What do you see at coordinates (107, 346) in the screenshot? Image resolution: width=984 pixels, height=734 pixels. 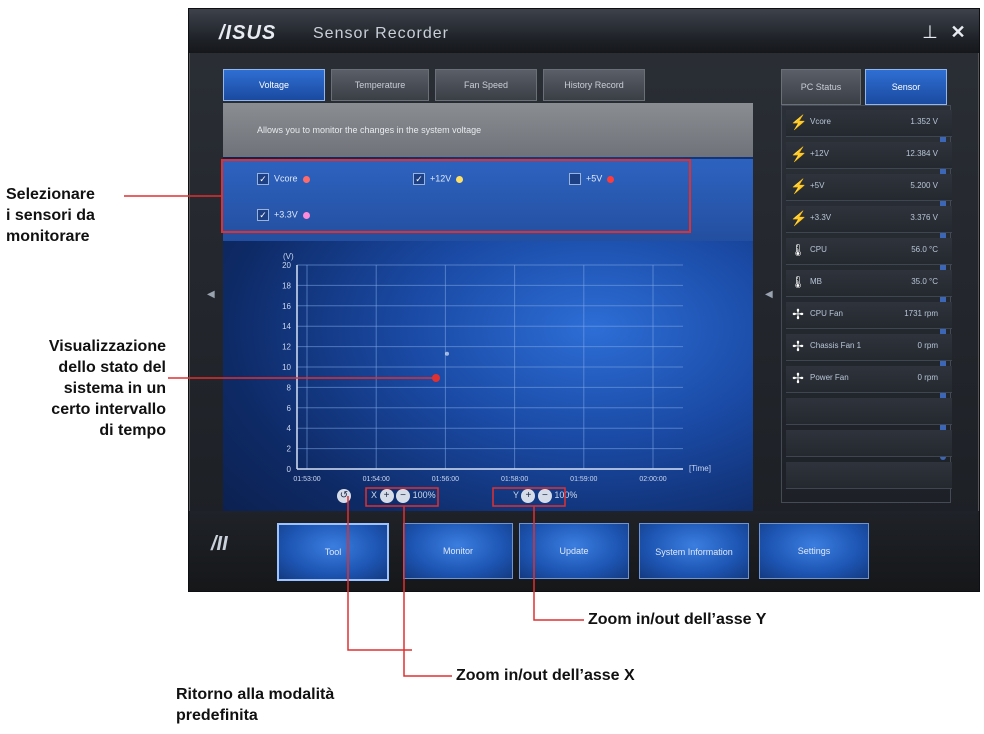 I see `annotation-line: Visualizzazione` at bounding box center [107, 346].